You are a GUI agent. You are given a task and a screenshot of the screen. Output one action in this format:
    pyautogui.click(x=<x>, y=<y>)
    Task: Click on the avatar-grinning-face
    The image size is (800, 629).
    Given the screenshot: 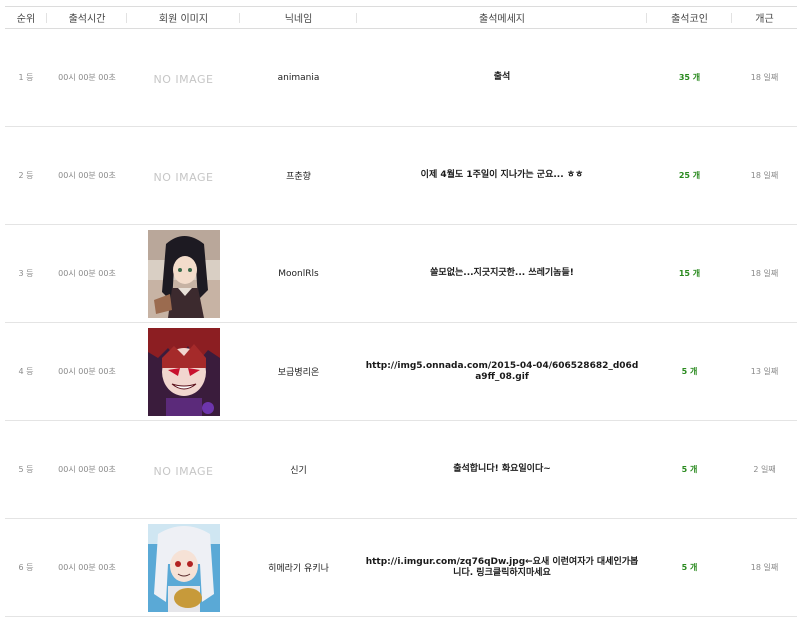 What is the action you would take?
    pyautogui.click(x=183, y=371)
    